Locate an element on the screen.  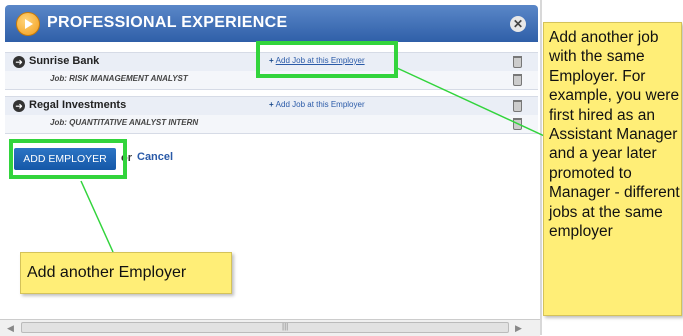
callout-add-employer: Add another Employer is located at coordinates (126, 273).